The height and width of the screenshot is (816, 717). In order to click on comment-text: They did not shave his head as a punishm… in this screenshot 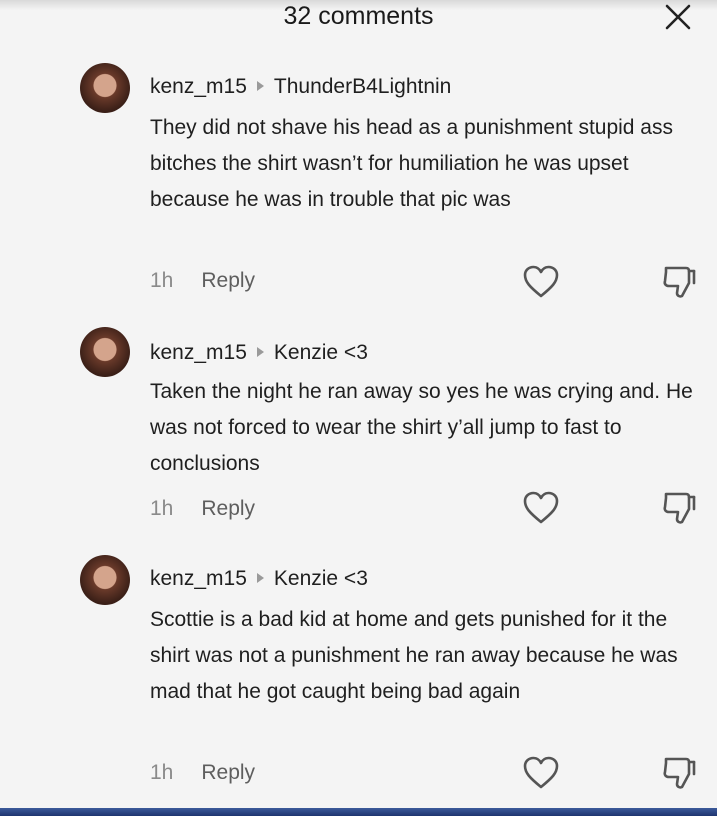, I will do `click(411, 163)`.